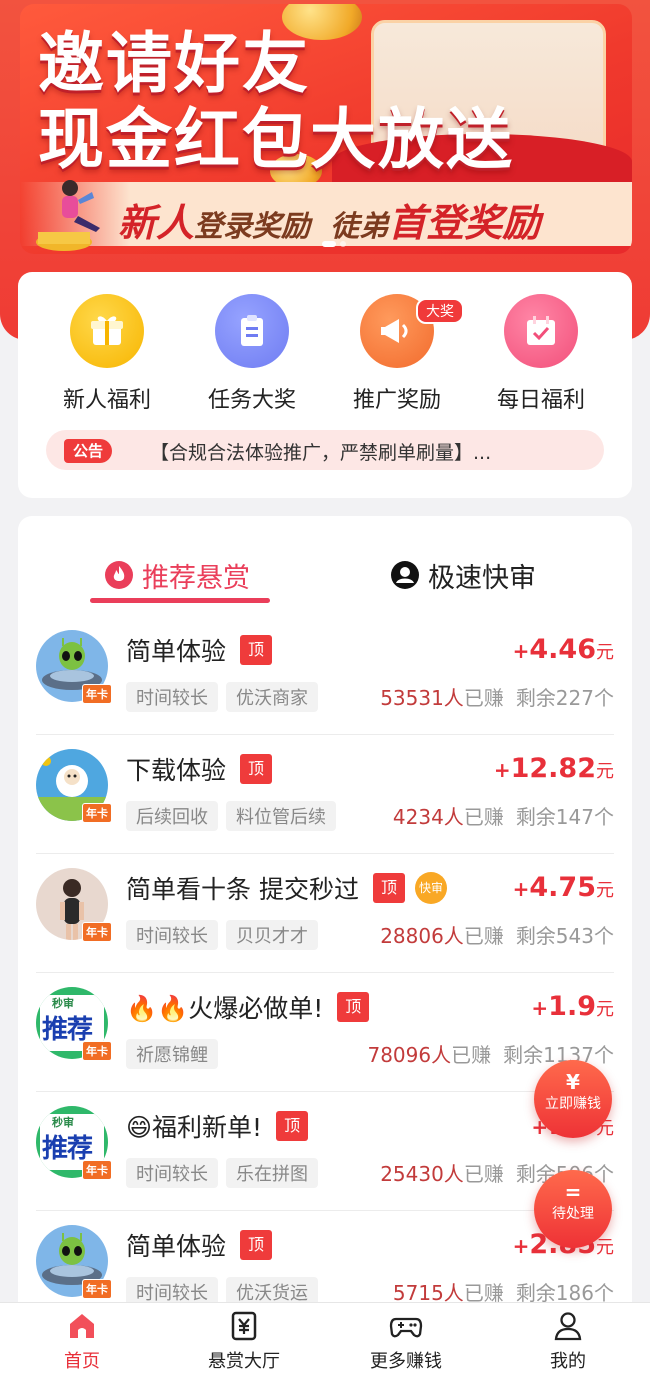  I want to click on task-tags: 时间较长 乐在拼图, so click(226, 1173).